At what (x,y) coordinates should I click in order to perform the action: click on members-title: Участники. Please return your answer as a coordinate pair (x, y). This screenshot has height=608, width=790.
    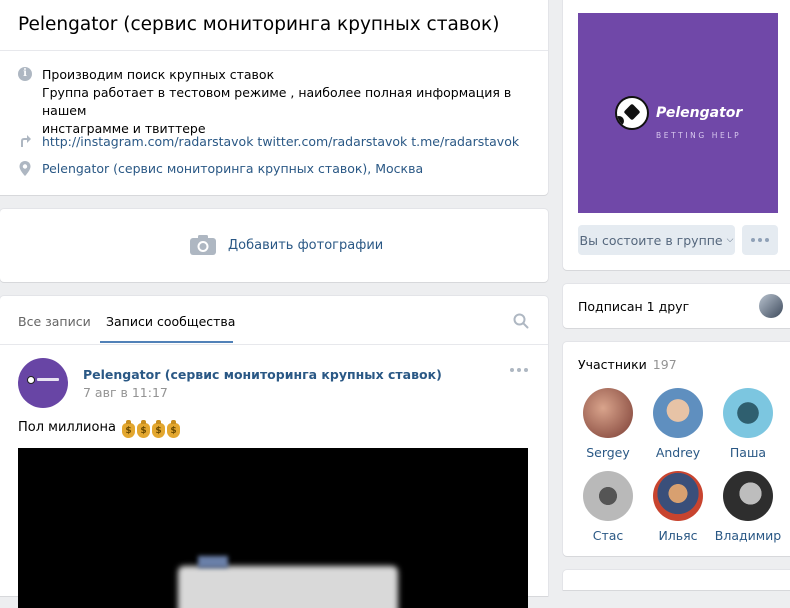
    Looking at the image, I should click on (612, 364).